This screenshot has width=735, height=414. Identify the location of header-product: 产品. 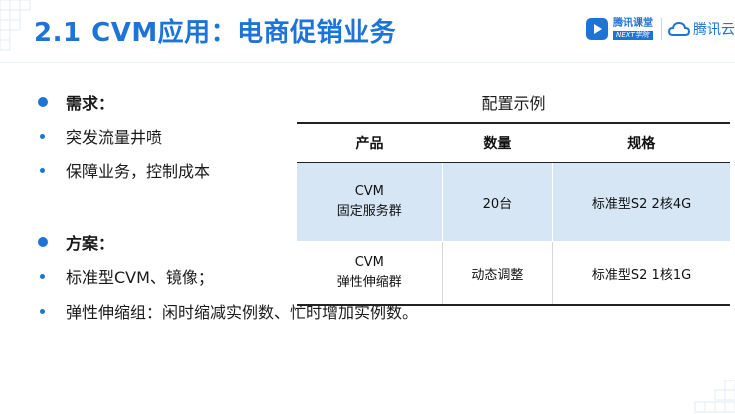
(370, 142).